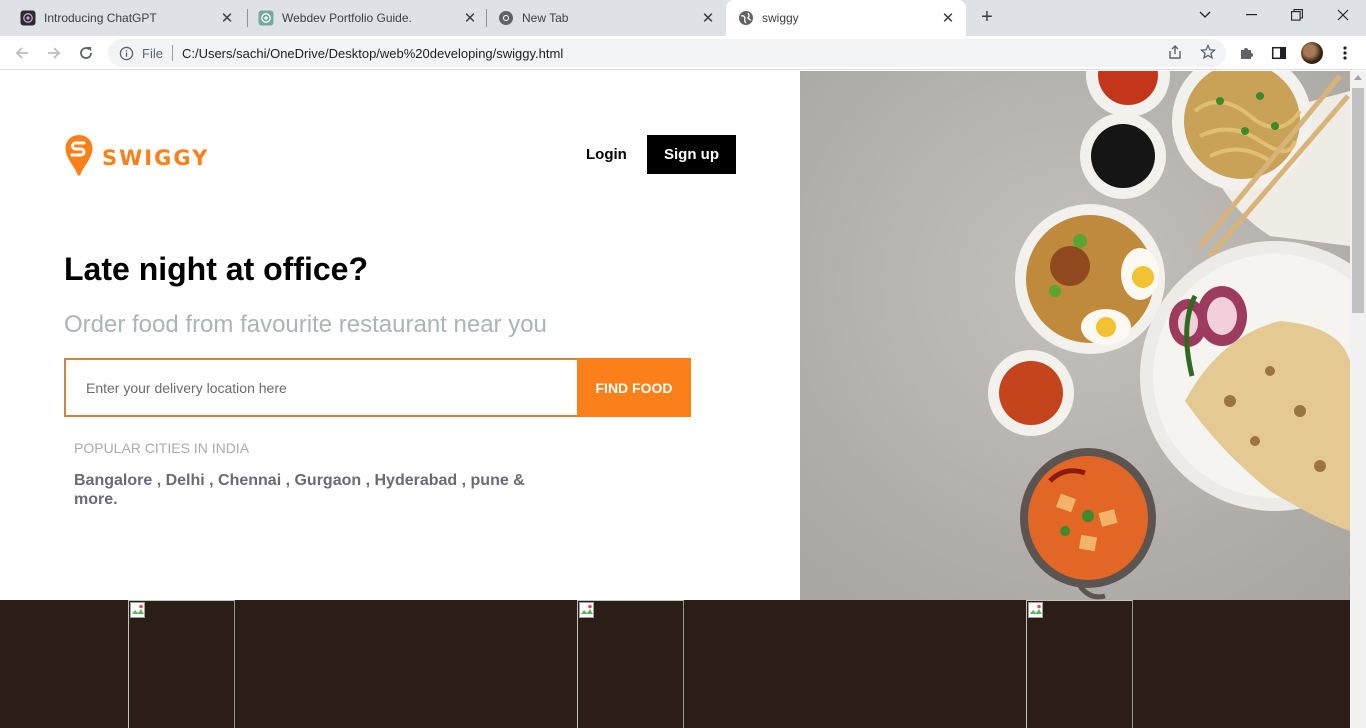 This screenshot has width=1366, height=728. I want to click on forward-arrow-icon, so click(54, 53).